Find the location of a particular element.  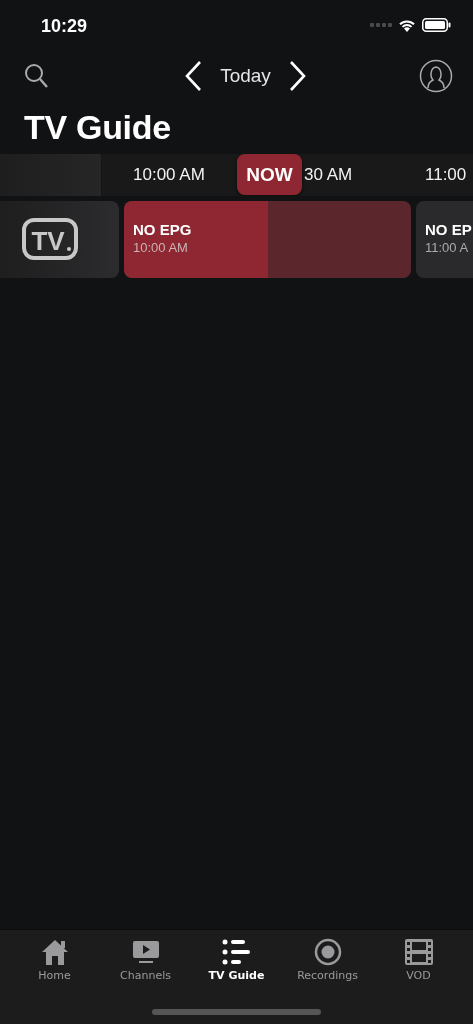

chevron-left-icon is located at coordinates (193, 76).